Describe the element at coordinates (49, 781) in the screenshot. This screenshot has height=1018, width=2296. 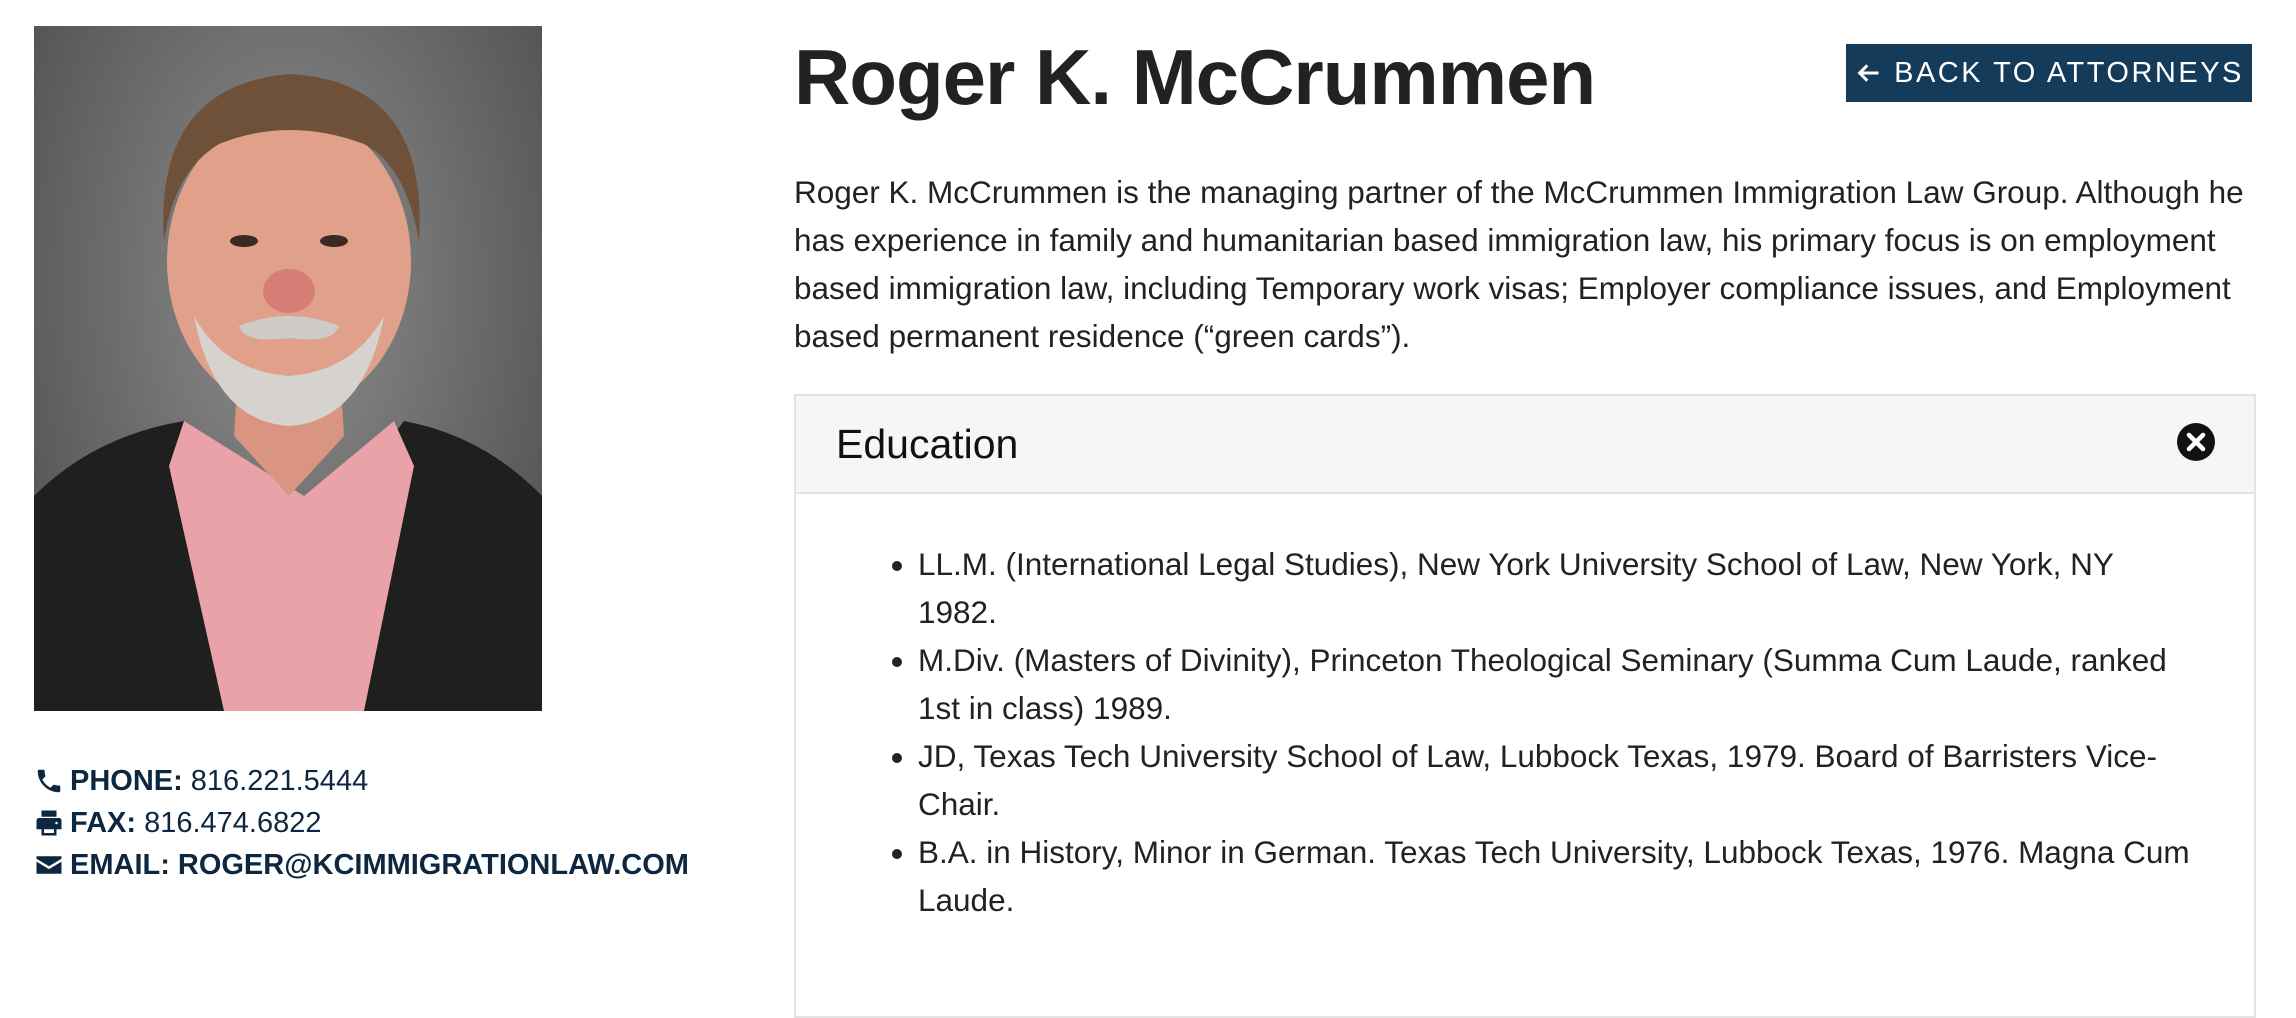
I see `phone-icon` at that location.